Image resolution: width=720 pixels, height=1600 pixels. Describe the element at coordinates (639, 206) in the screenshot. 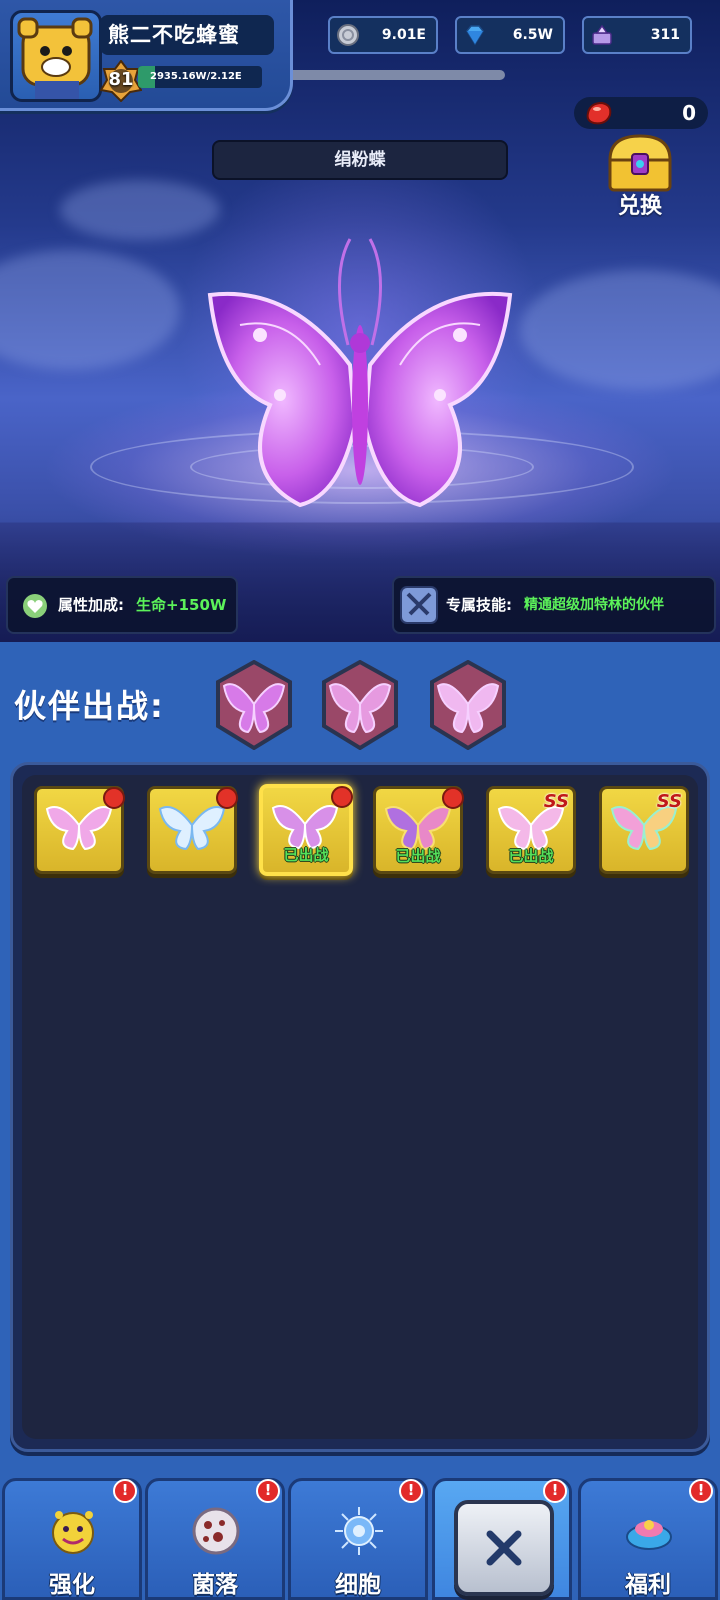

I see `exchange-label: 兑换` at that location.